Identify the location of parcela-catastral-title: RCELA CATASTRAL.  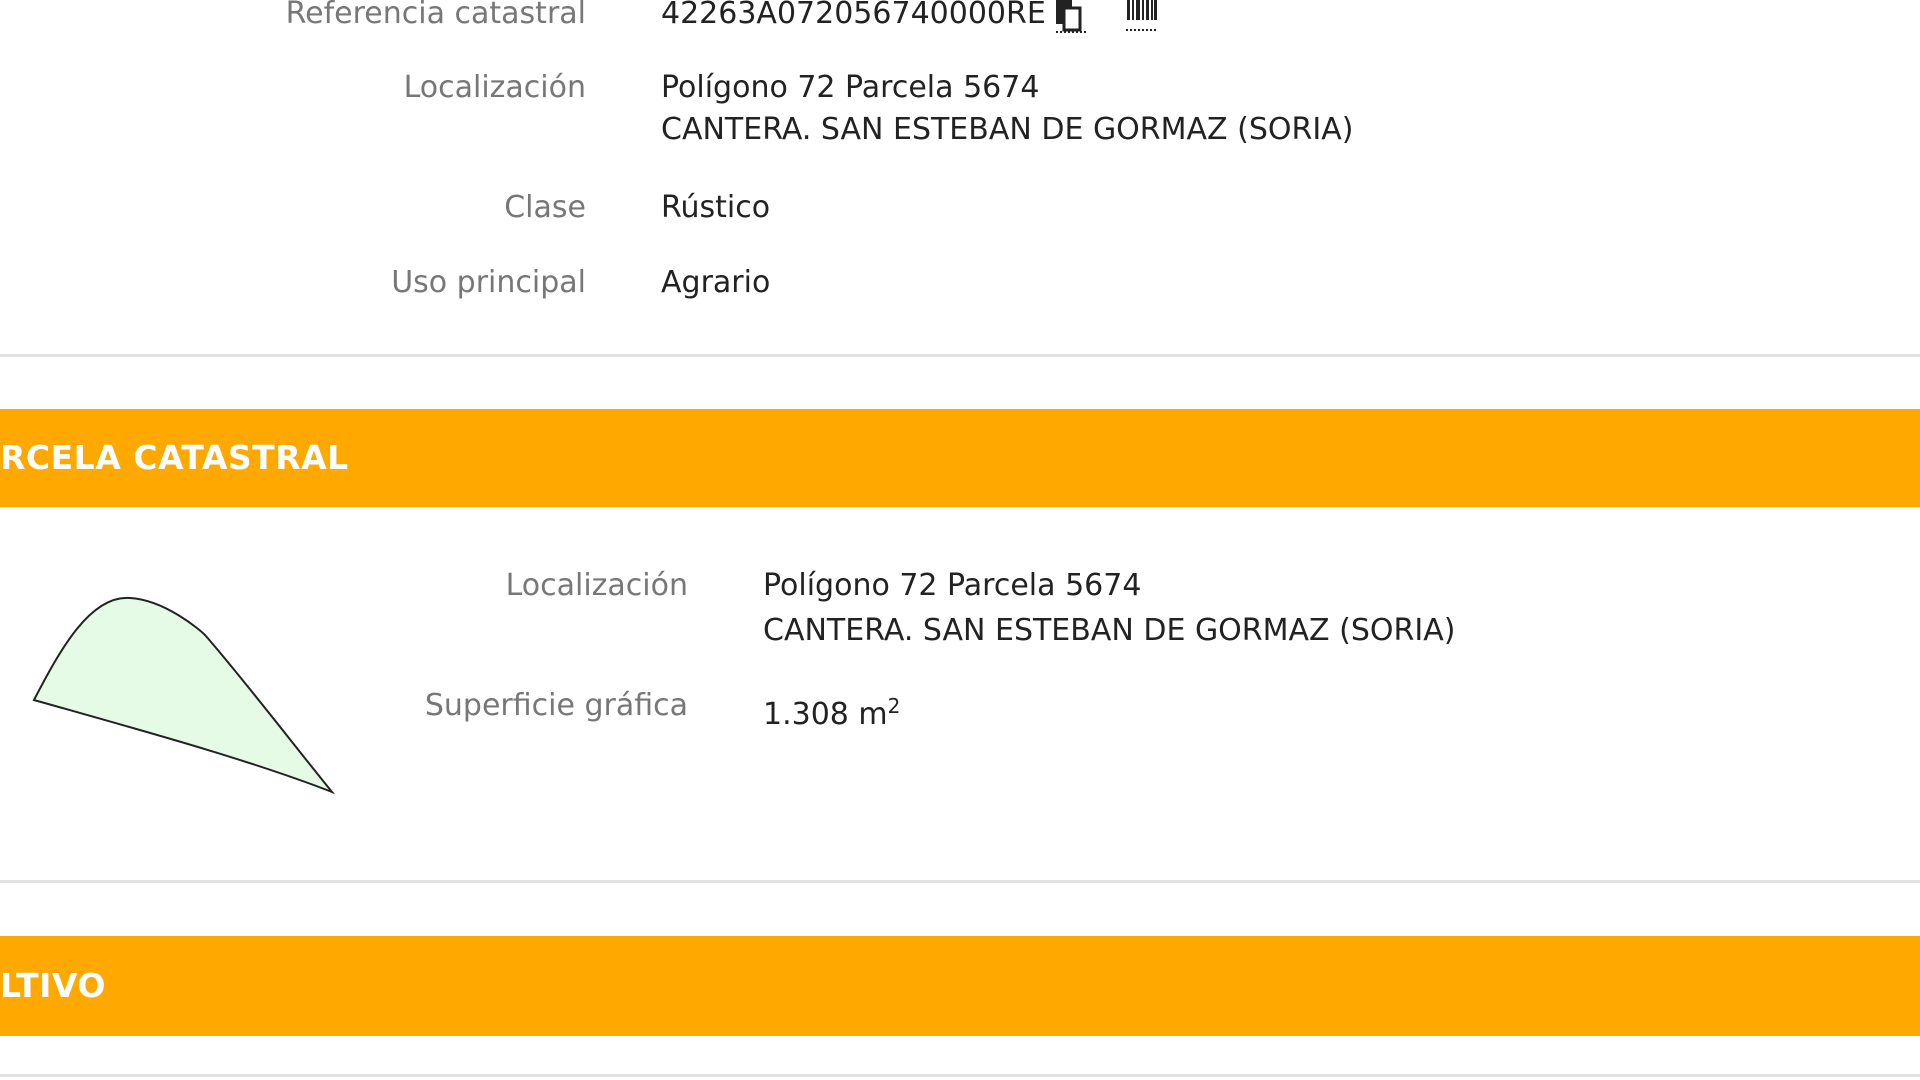
(174, 457).